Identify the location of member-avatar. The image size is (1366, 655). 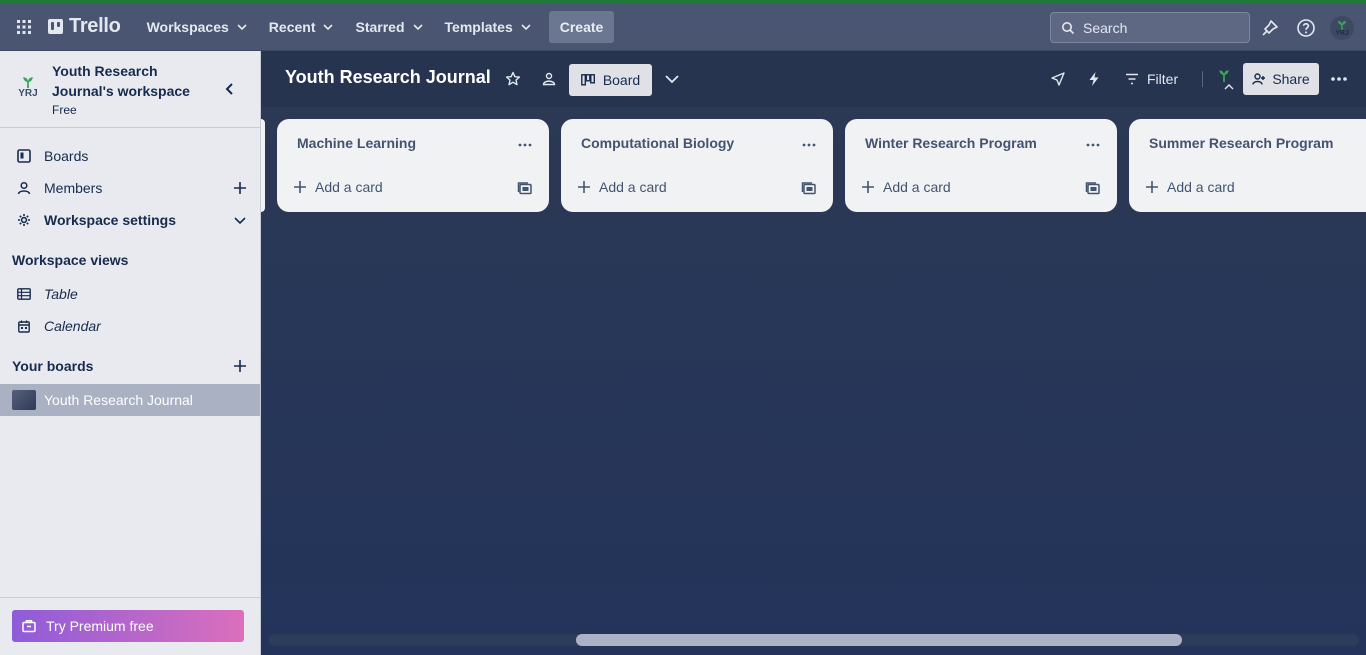
(1224, 79).